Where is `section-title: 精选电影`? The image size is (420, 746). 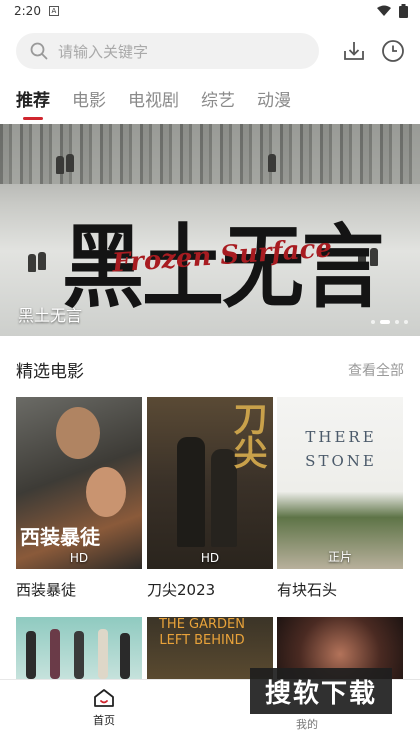 section-title: 精选电影 is located at coordinates (50, 372).